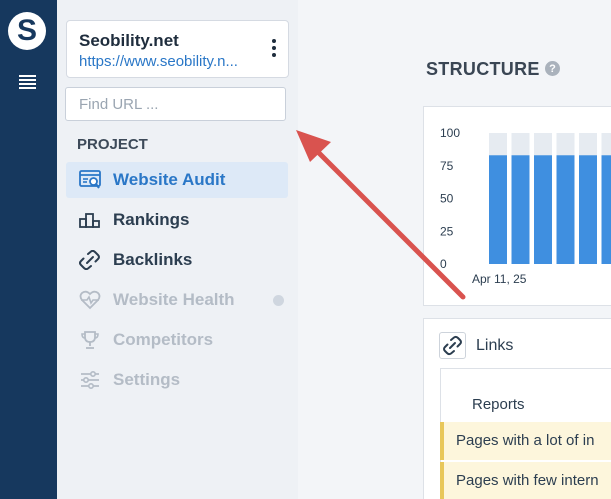 The height and width of the screenshot is (499, 611). What do you see at coordinates (274, 48) in the screenshot?
I see `more-options-icon` at bounding box center [274, 48].